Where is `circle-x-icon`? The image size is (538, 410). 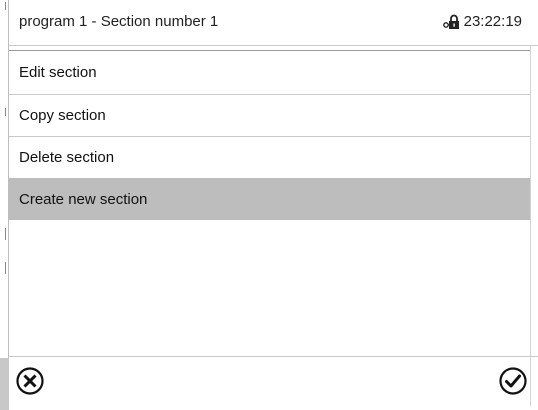 circle-x-icon is located at coordinates (30, 383).